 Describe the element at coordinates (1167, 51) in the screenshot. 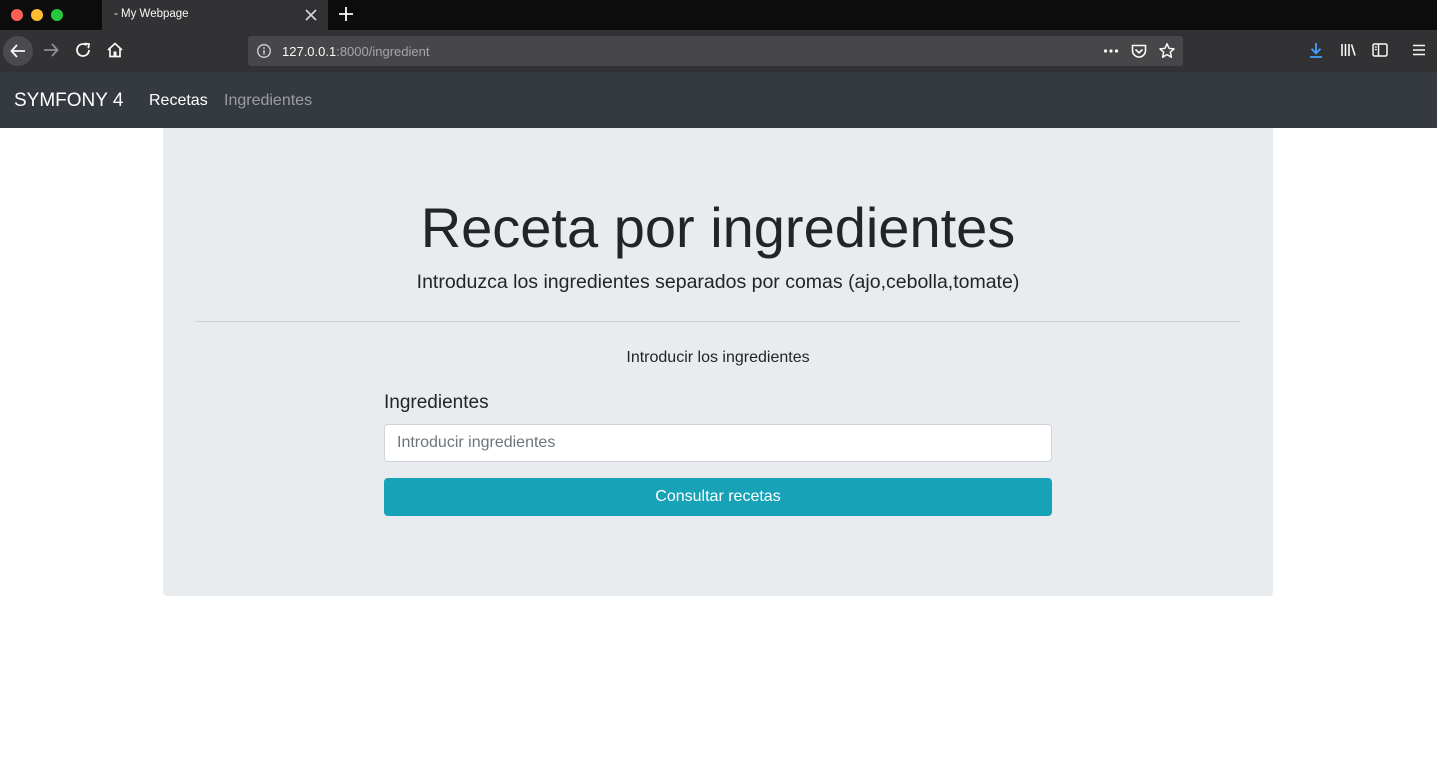

I see `bookmark-star-icon` at that location.